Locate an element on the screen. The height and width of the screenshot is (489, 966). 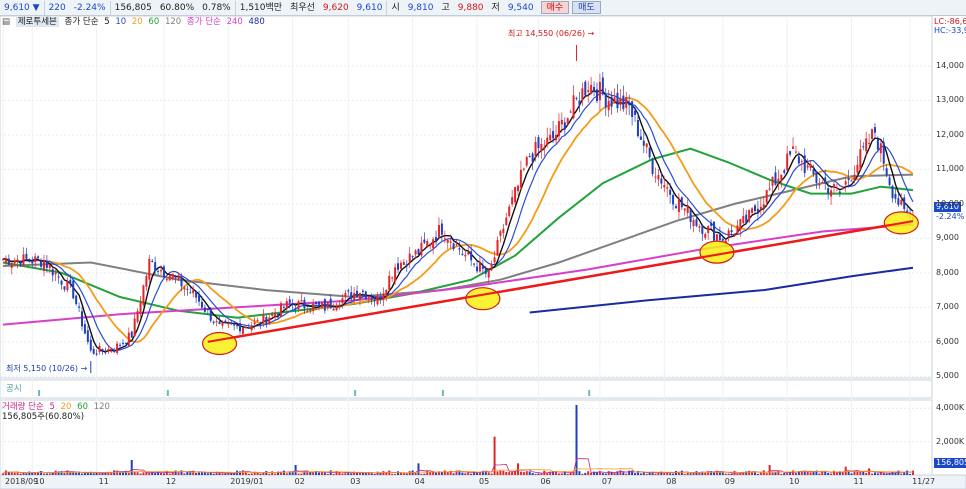
price-tick-label: 8,000 is located at coordinates (947, 272).